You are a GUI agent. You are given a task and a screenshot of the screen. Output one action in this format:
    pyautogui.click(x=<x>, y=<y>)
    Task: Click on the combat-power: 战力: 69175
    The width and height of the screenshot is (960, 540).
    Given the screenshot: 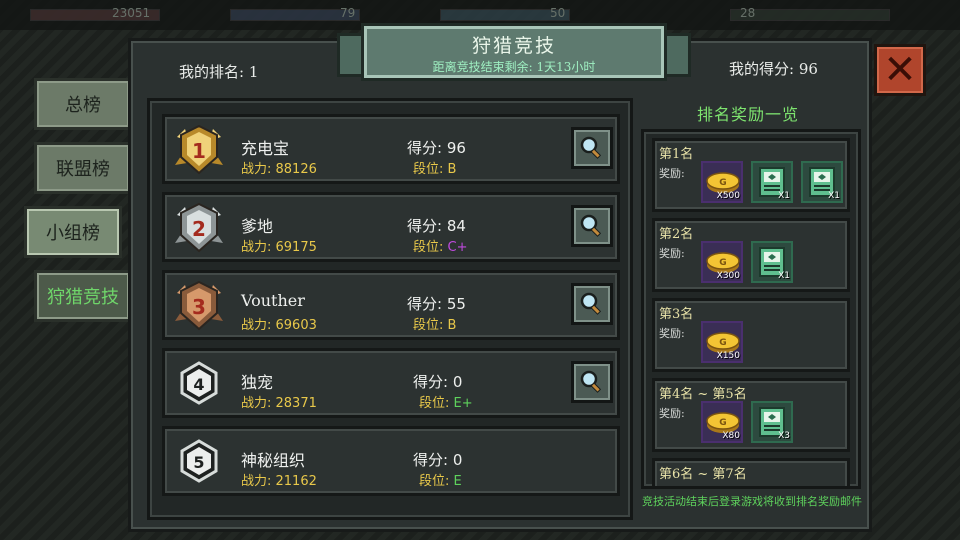 What is the action you would take?
    pyautogui.click(x=279, y=247)
    